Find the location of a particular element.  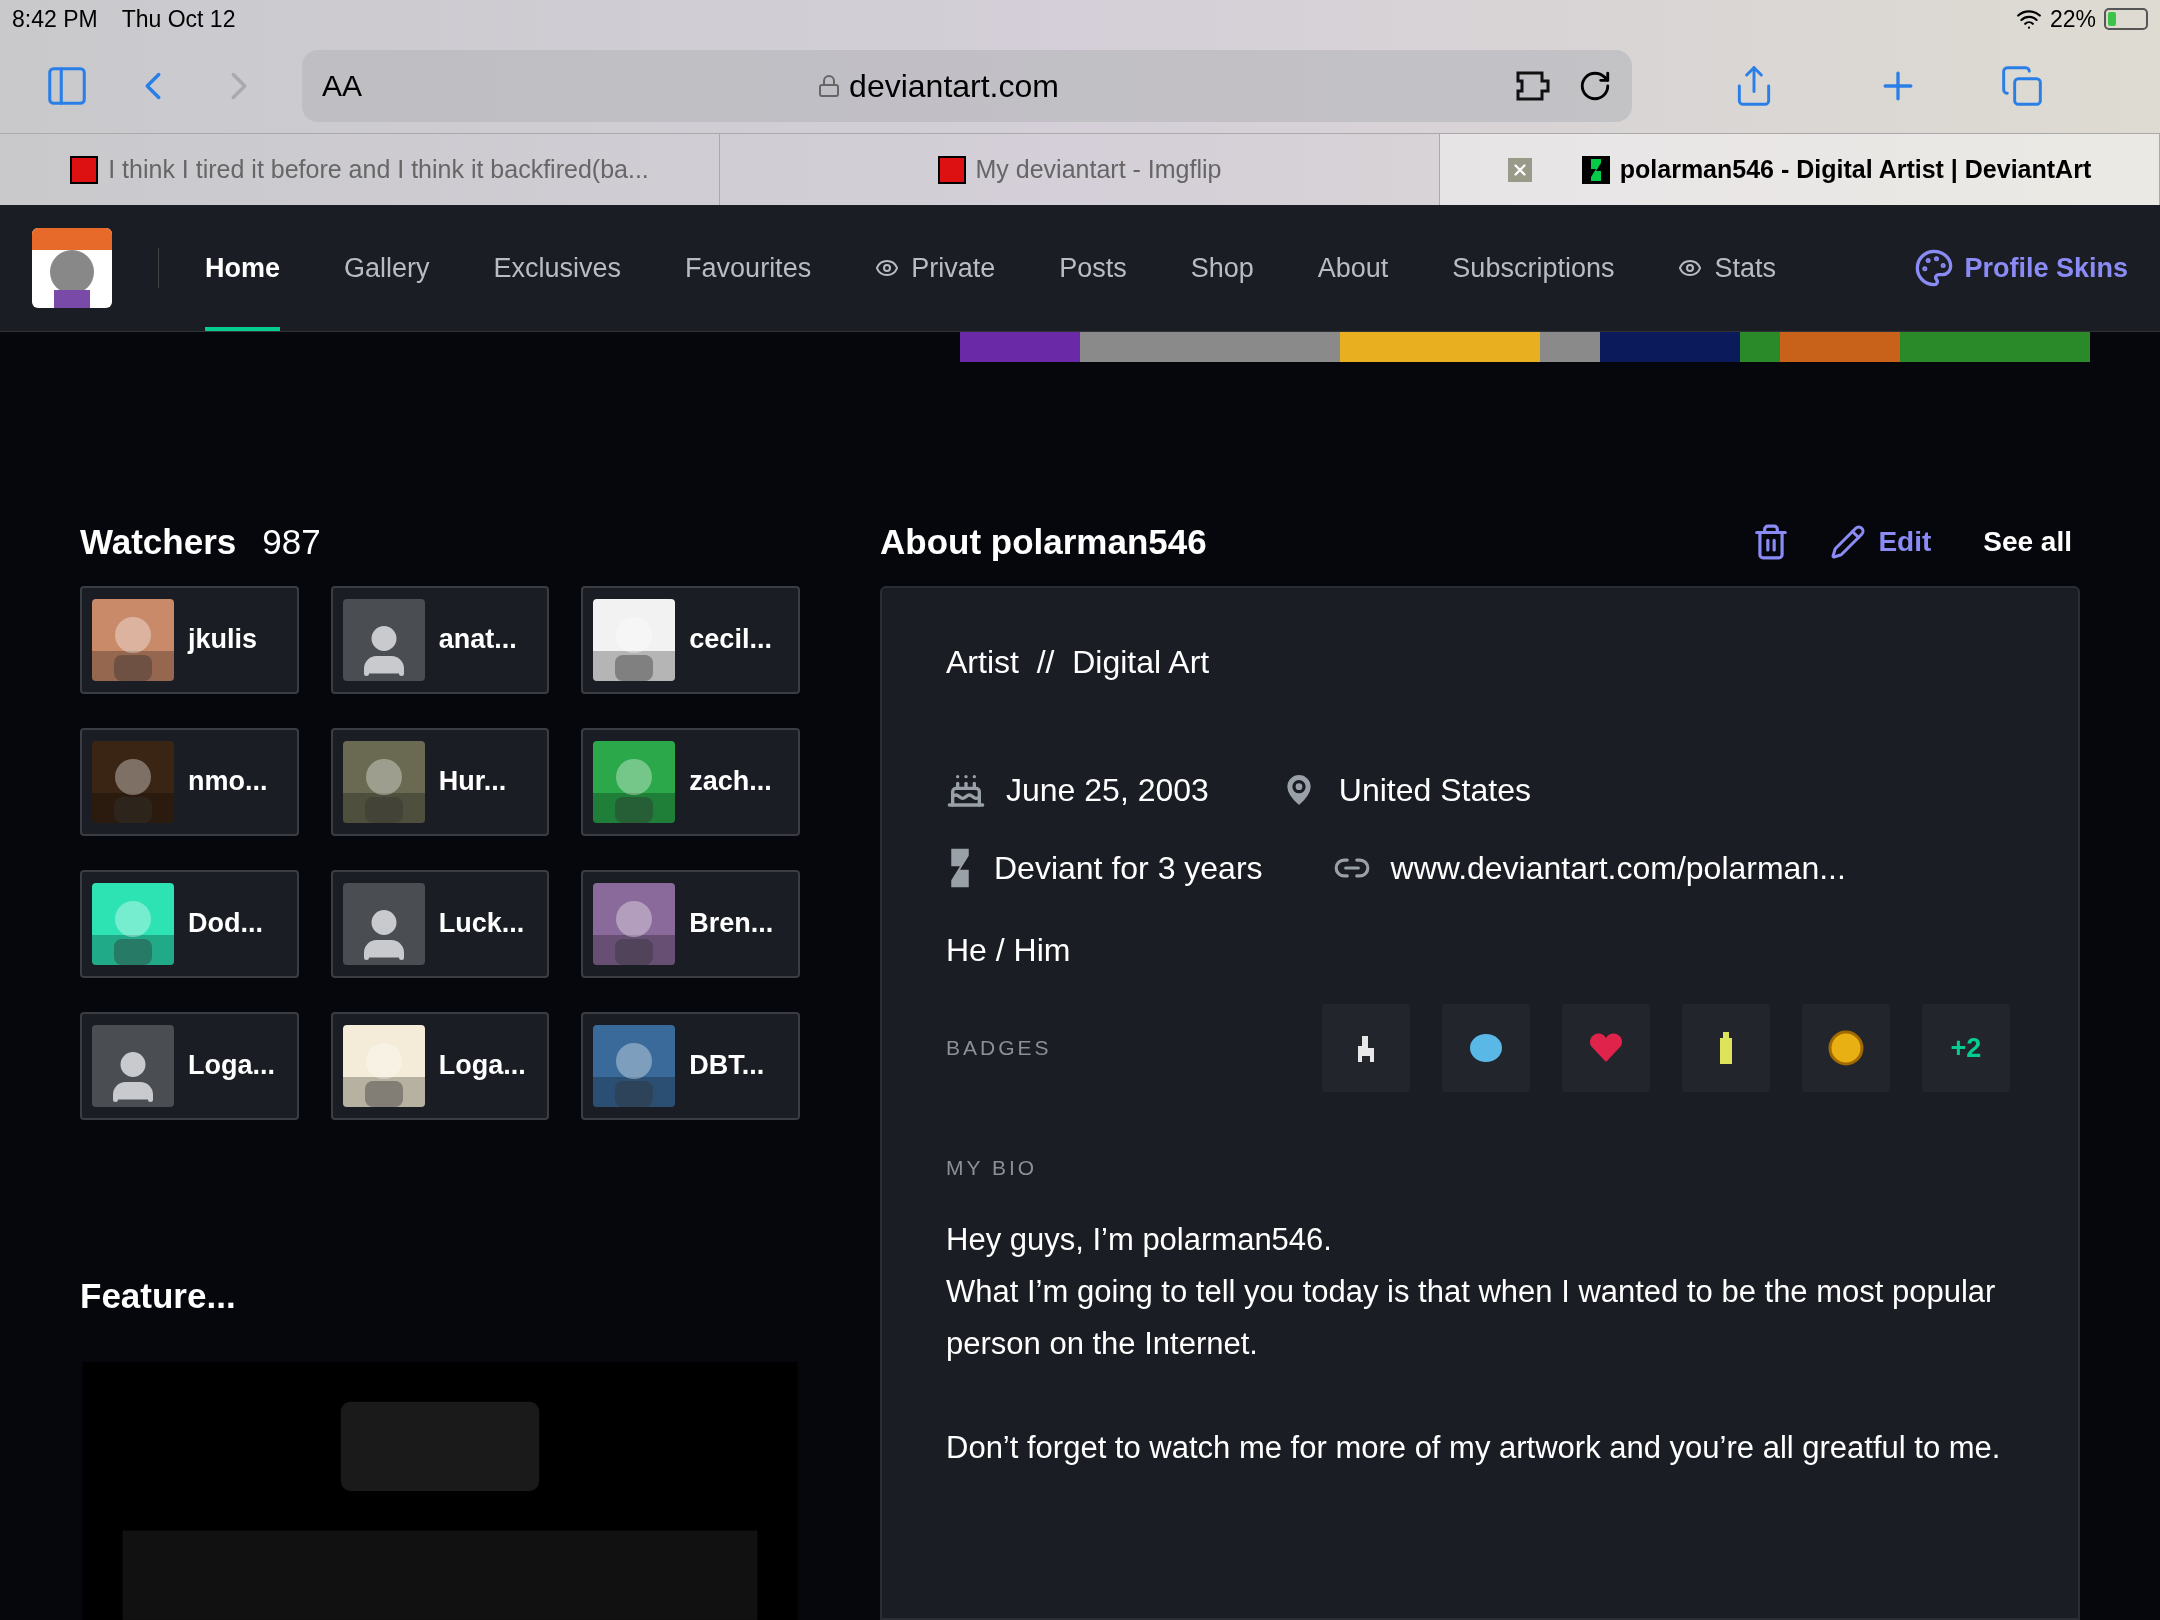

edit-button: Edit is located at coordinates (1881, 542).